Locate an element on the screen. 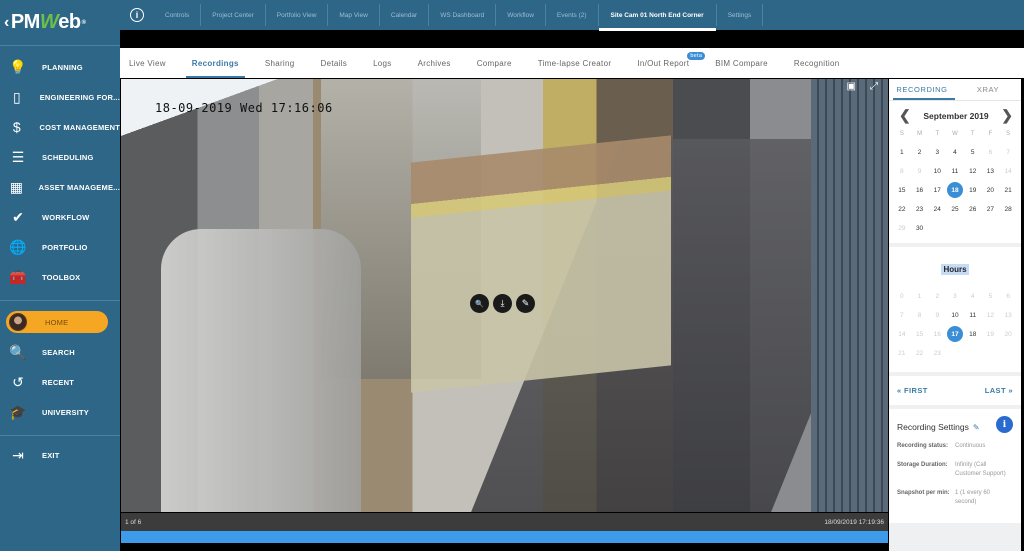 The image size is (1024, 551). calendar-day: 5 is located at coordinates (973, 152).